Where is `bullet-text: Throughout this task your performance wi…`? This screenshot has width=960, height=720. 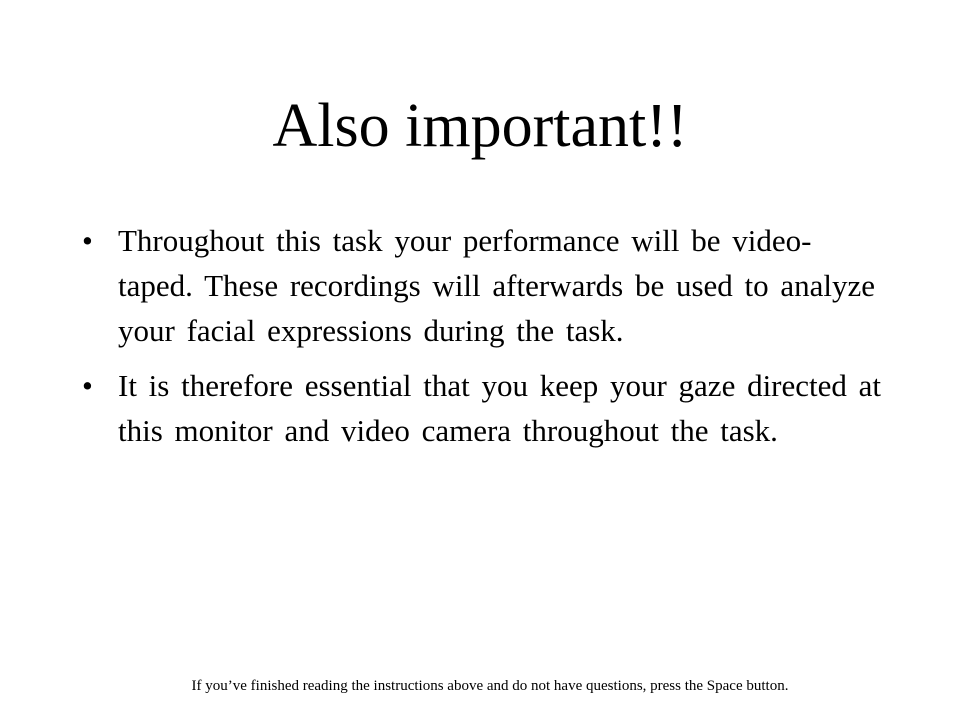
bullet-text: Throughout this task your performance wi… is located at coordinates (497, 285).